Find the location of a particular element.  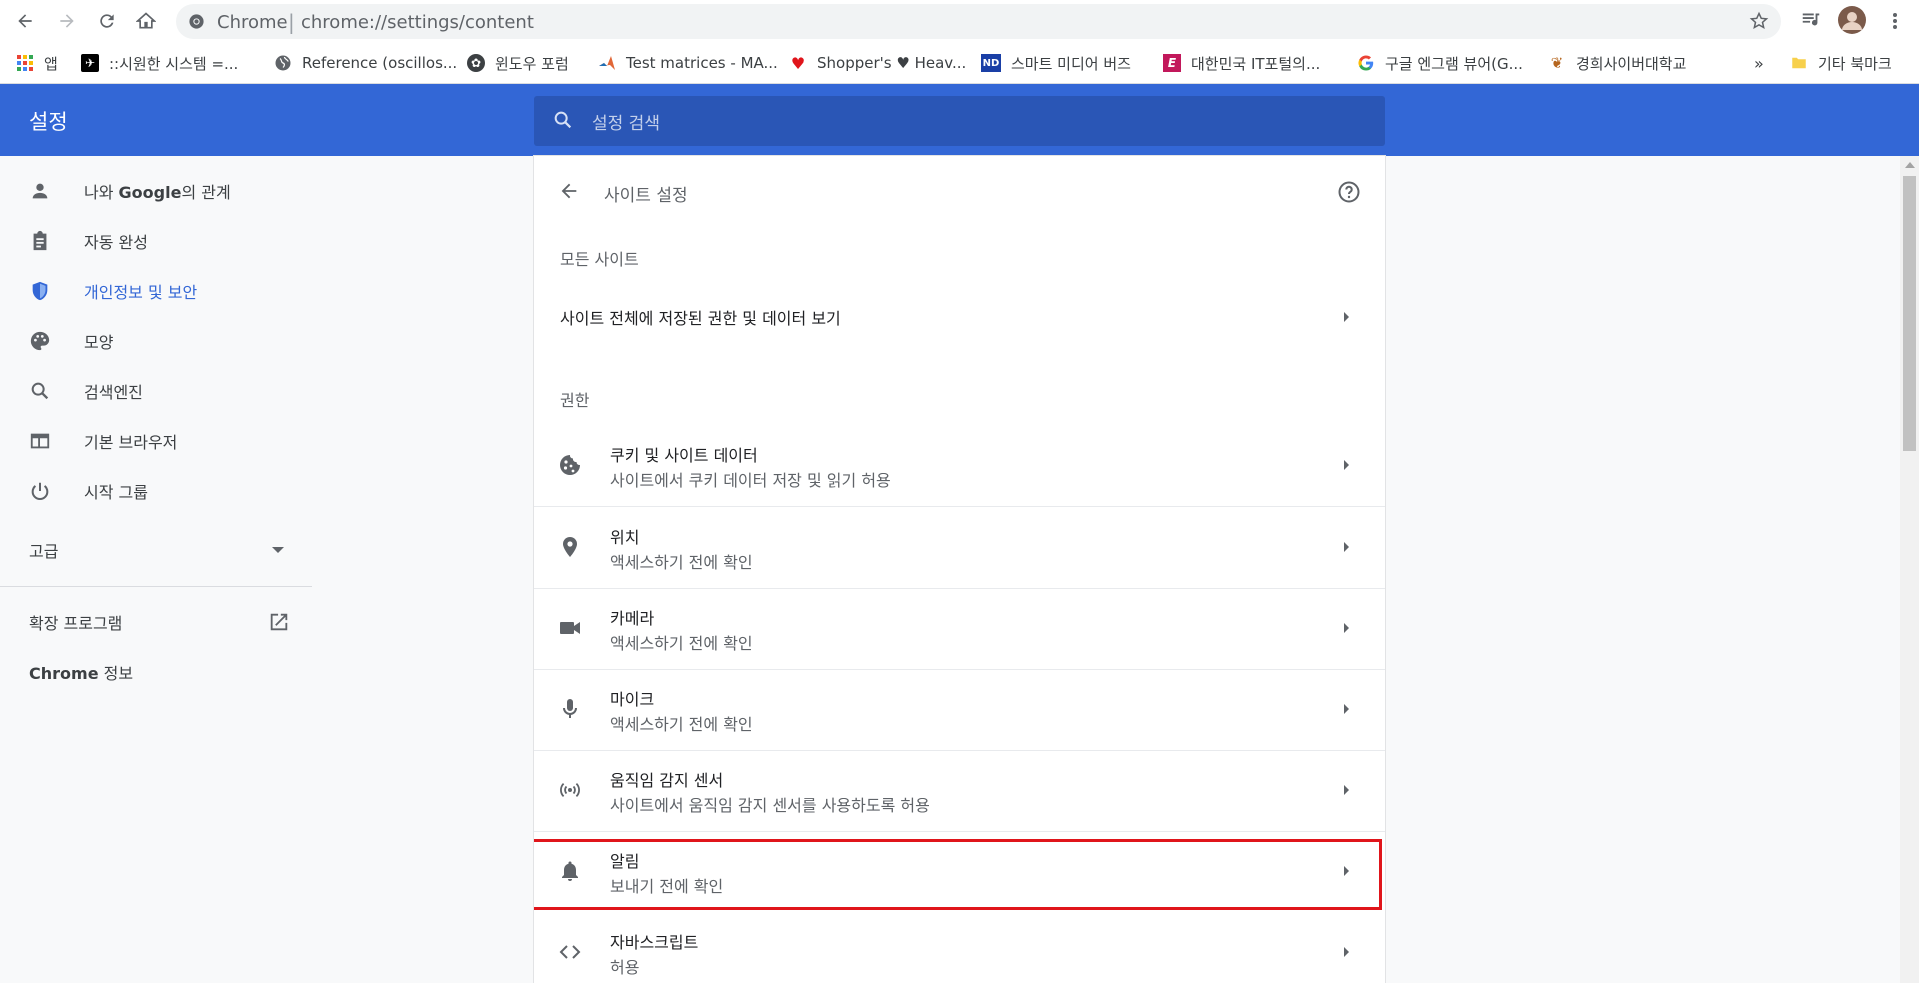

sidebar-item-default-browser: 기본 브라우저 is located at coordinates (156, 441).